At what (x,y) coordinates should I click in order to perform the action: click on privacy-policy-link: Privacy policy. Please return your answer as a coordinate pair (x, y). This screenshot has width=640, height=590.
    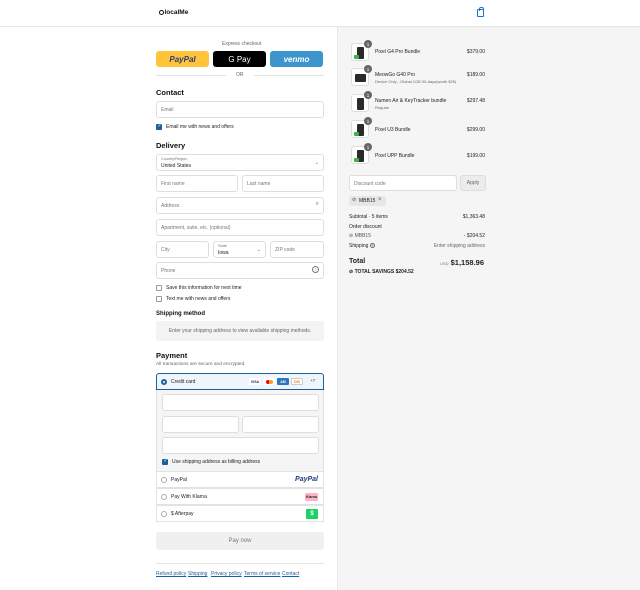
    Looking at the image, I should click on (226, 574).